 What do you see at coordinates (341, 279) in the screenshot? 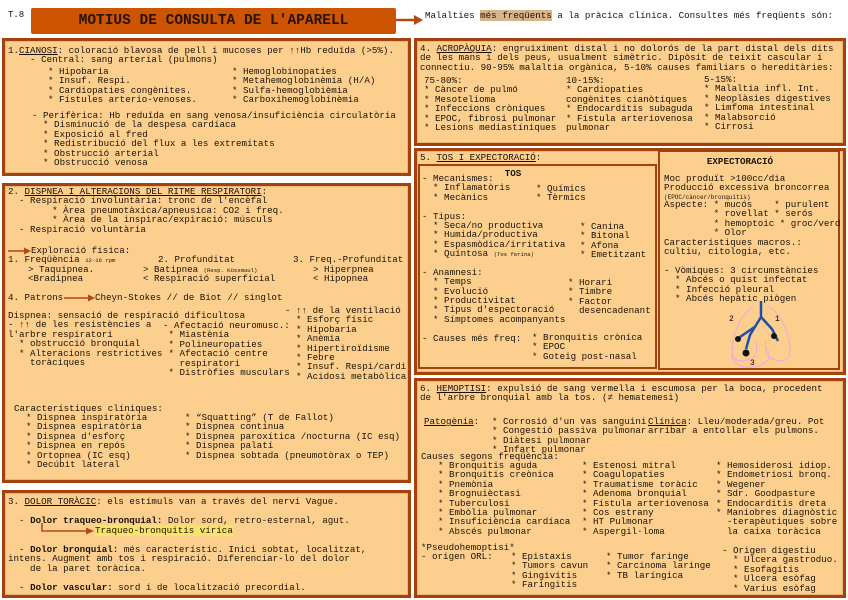
I see `text-line: < Hipopnea` at bounding box center [341, 279].